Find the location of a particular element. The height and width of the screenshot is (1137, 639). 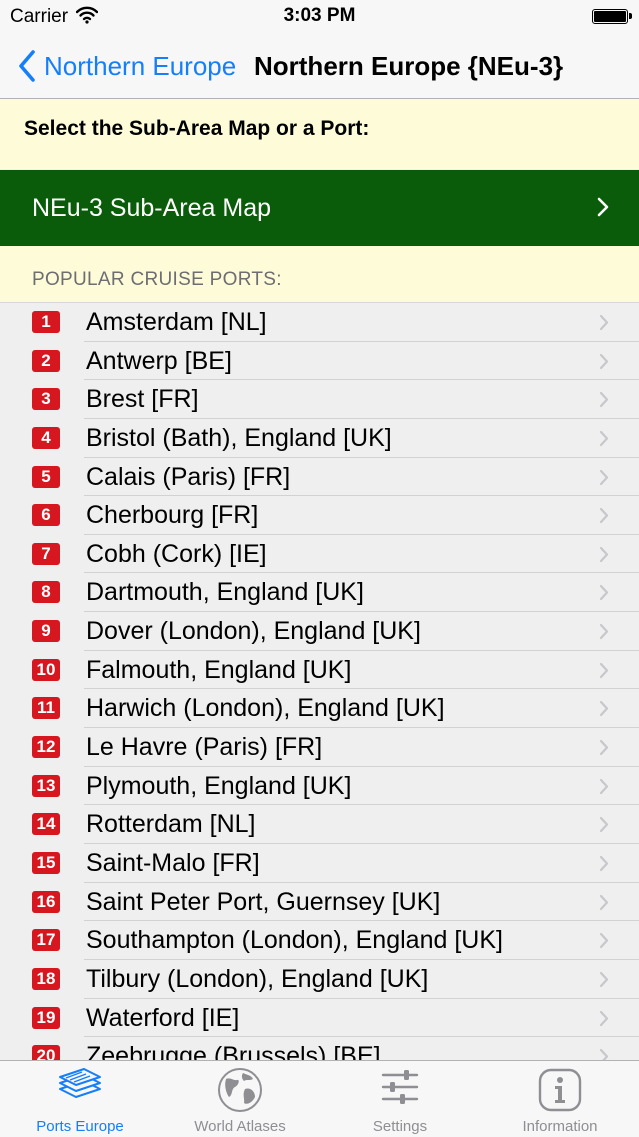

tab-information: Information is located at coordinates (559, 1099).